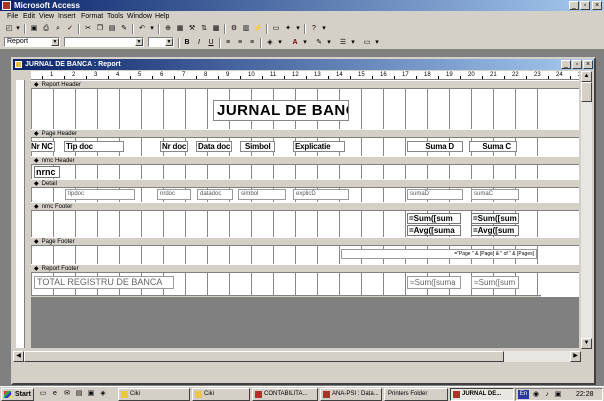 Image resolution: width=604 pixels, height=401 pixels. Describe the element at coordinates (558, 395) in the screenshot. I see `tray-app-icon: ▣` at that location.